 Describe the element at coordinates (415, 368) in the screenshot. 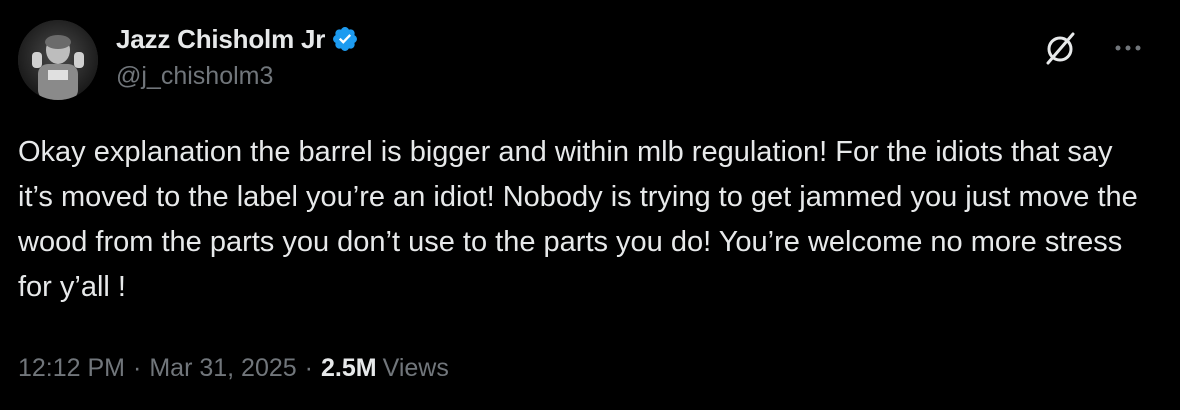

I see `views-label: Views` at that location.